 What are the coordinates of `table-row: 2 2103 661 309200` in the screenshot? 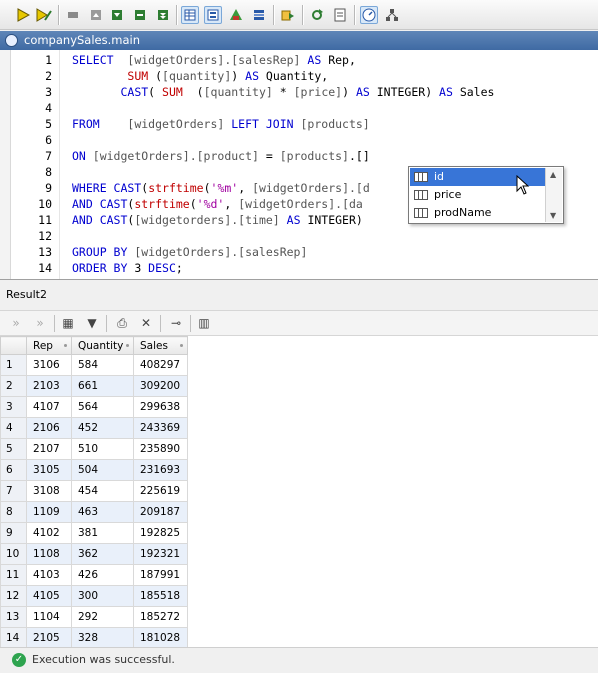 It's located at (94, 386).